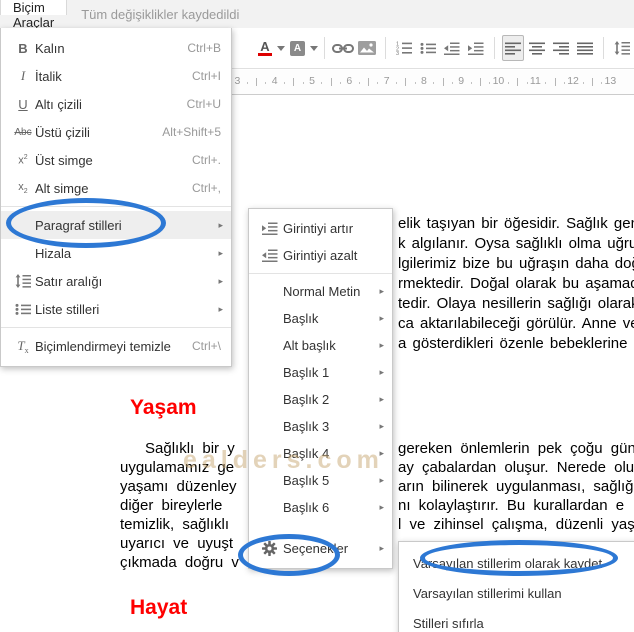 The width and height of the screenshot is (634, 632). What do you see at coordinates (519, 558) in the screenshot?
I see `annotation-ellipse-save-default` at bounding box center [519, 558].